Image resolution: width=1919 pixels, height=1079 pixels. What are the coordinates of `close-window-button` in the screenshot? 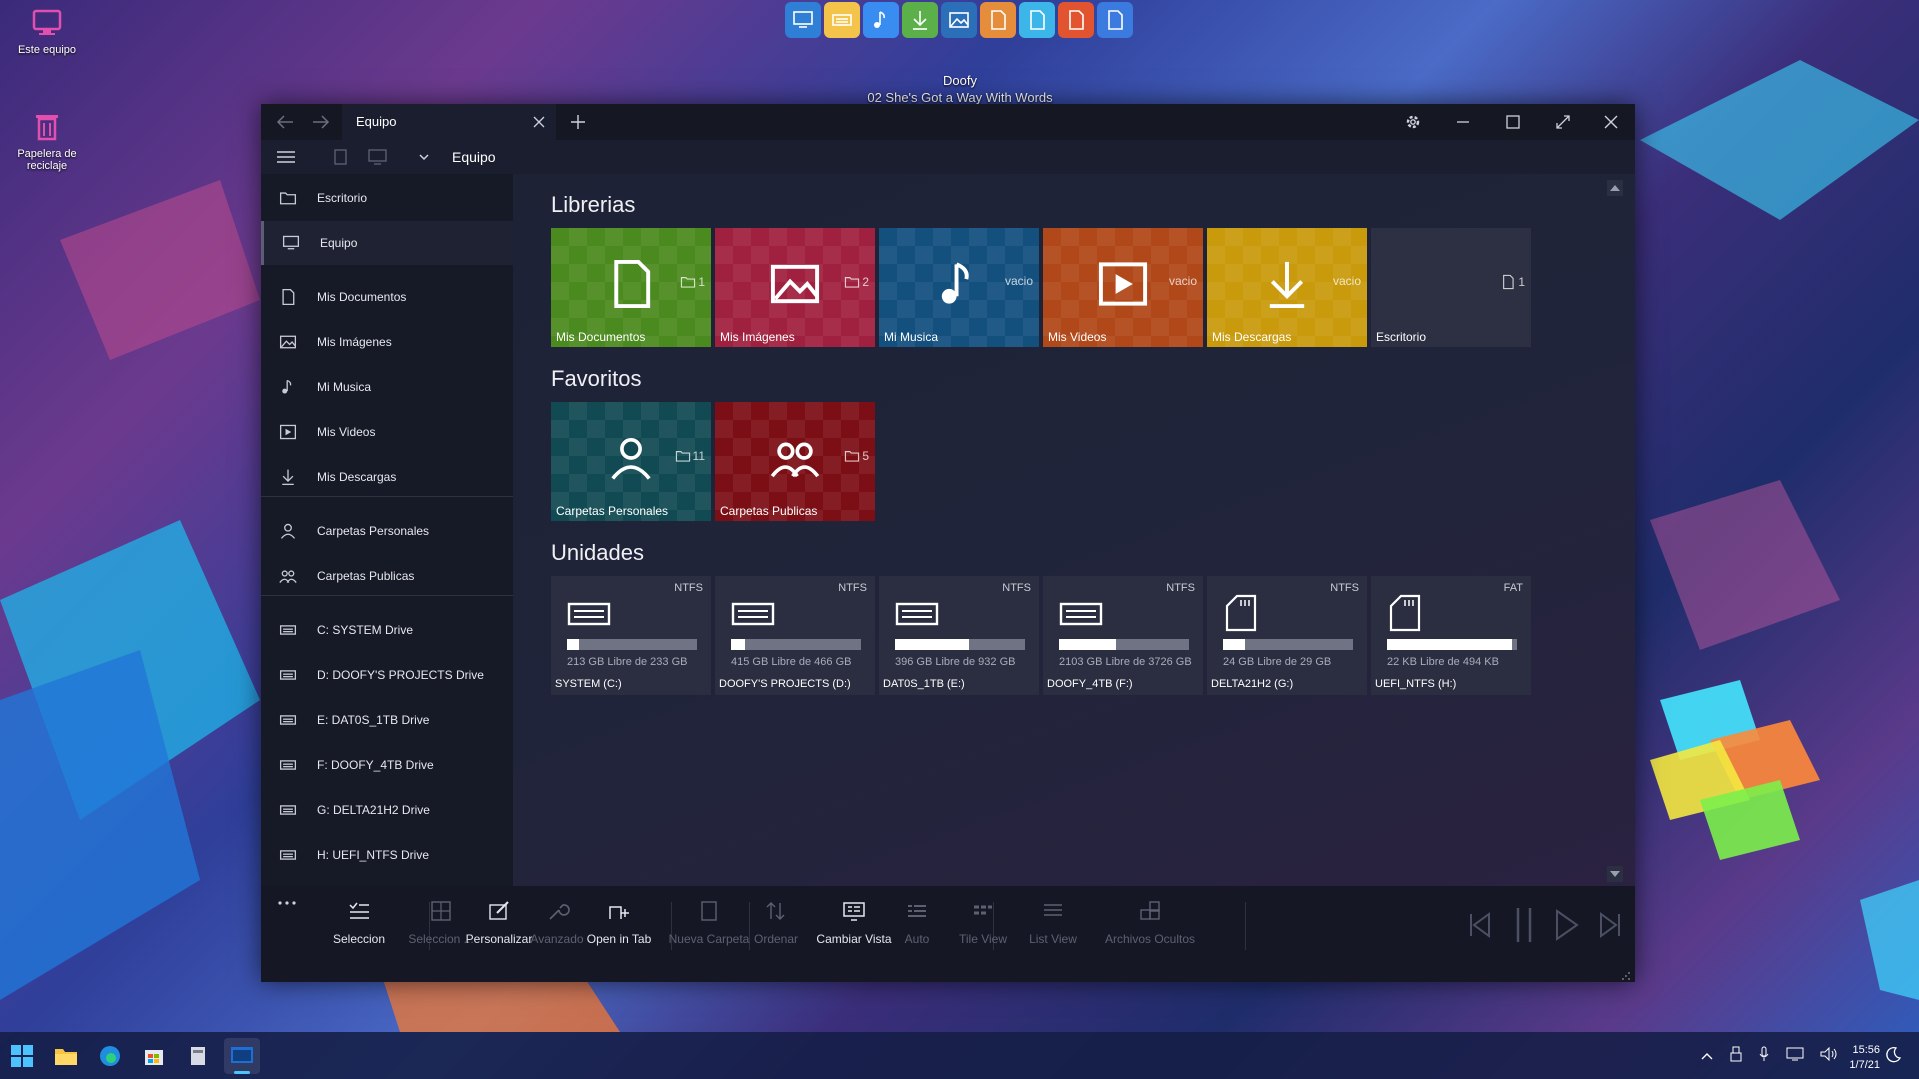 It's located at (1611, 122).